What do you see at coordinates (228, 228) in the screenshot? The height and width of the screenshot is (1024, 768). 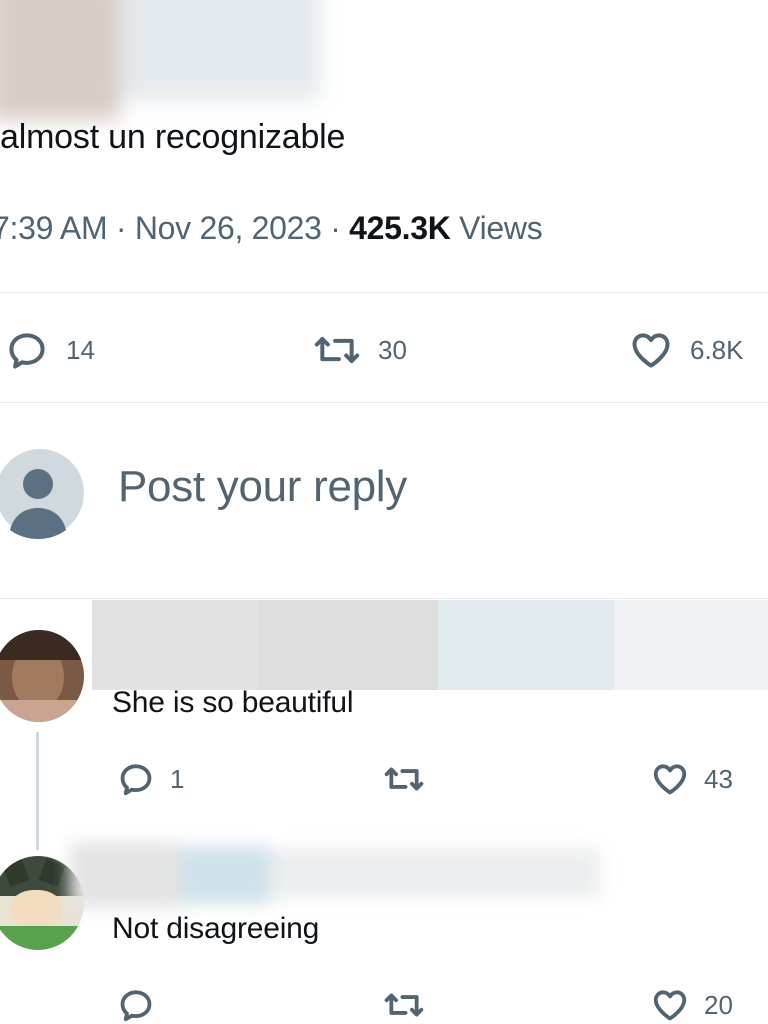 I see `tweet-date: Nov 26, 2023` at bounding box center [228, 228].